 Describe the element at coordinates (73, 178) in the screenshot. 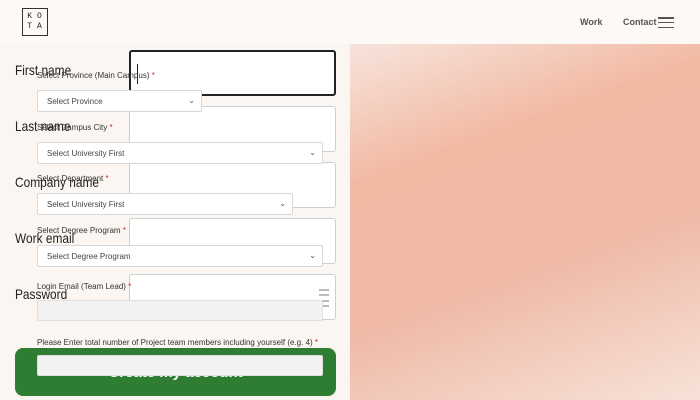

I see `department-label: Select Department *` at that location.